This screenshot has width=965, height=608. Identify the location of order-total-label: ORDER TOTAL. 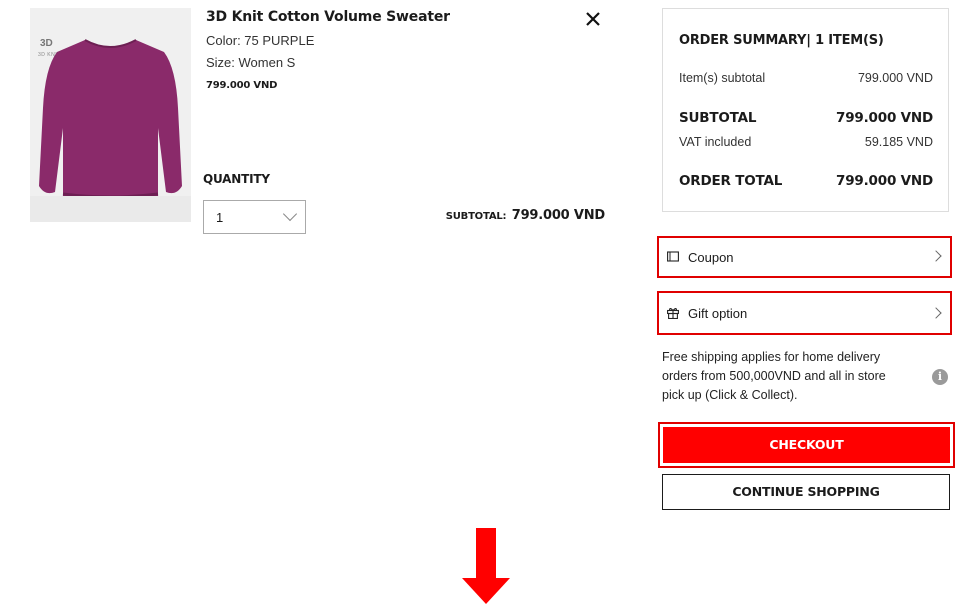
(731, 181).